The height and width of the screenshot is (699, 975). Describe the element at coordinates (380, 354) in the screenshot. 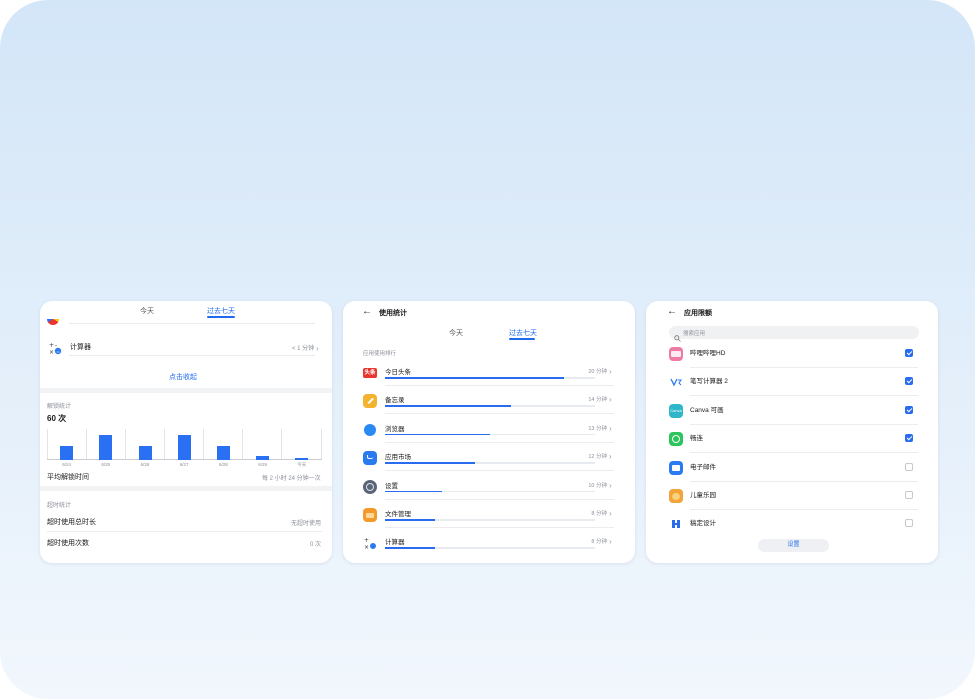

I see `ranking-section-title: 应用使用排行` at that location.